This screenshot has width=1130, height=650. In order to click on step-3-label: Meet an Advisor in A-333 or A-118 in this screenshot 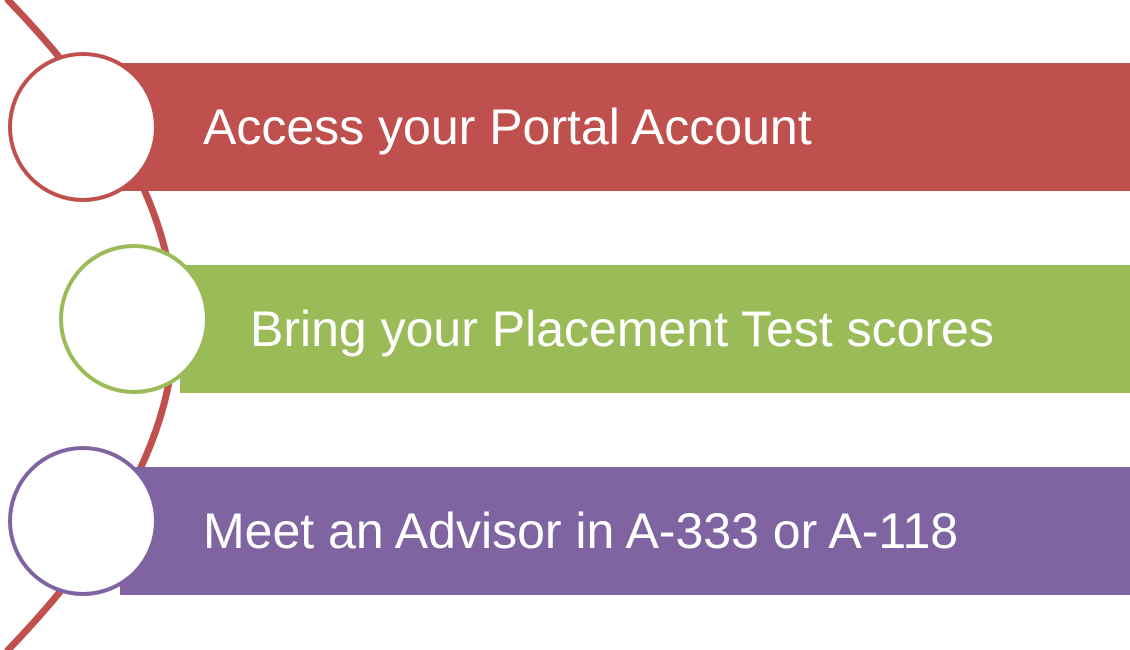, I will do `click(581, 531)`.